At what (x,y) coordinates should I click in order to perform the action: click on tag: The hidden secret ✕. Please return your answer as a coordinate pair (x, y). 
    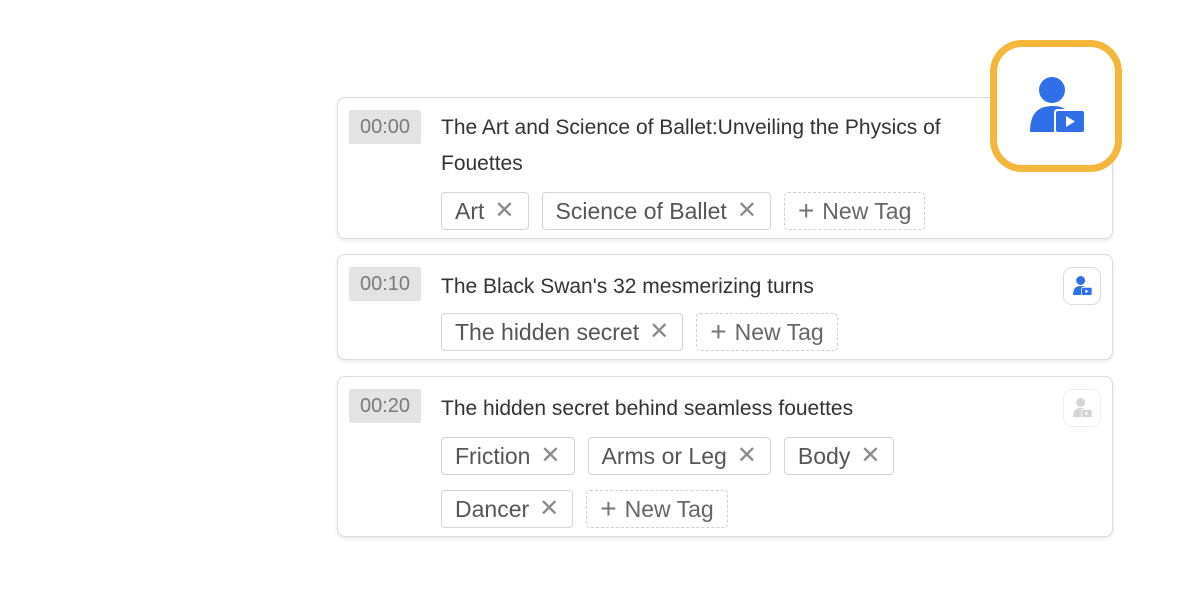
    Looking at the image, I should click on (562, 332).